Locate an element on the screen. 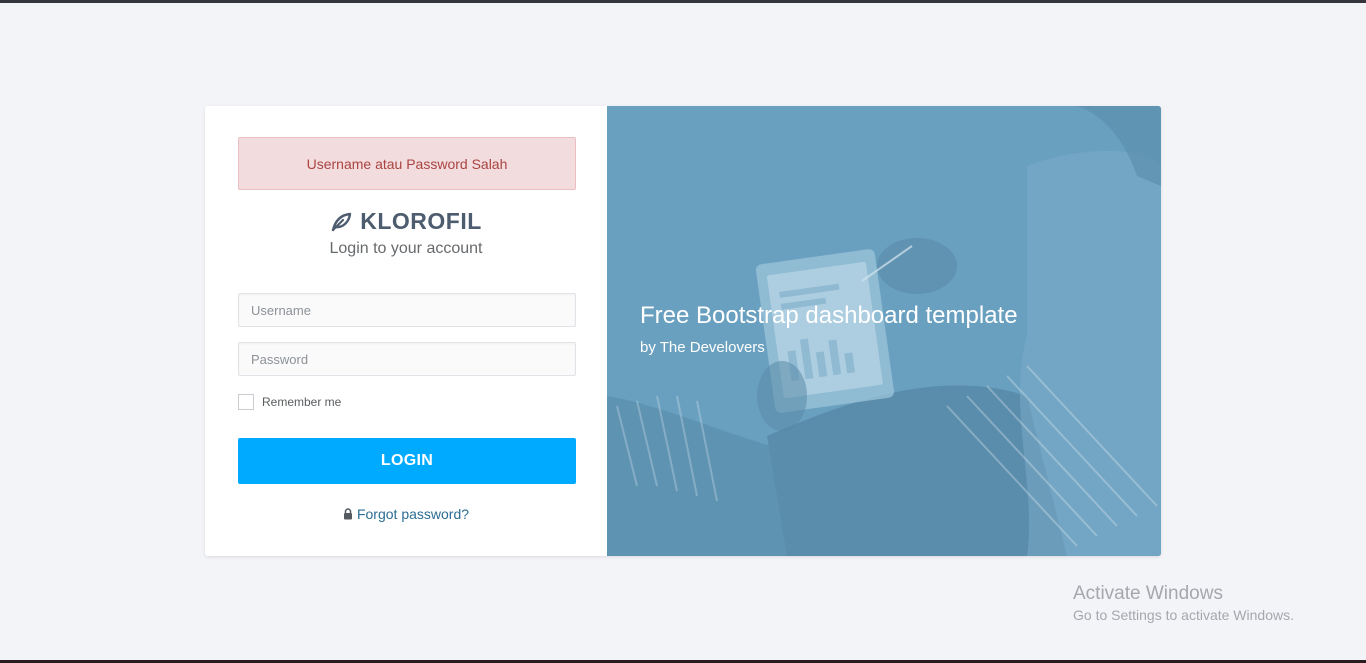 The width and height of the screenshot is (1366, 663). leaf-icon is located at coordinates (342, 221).